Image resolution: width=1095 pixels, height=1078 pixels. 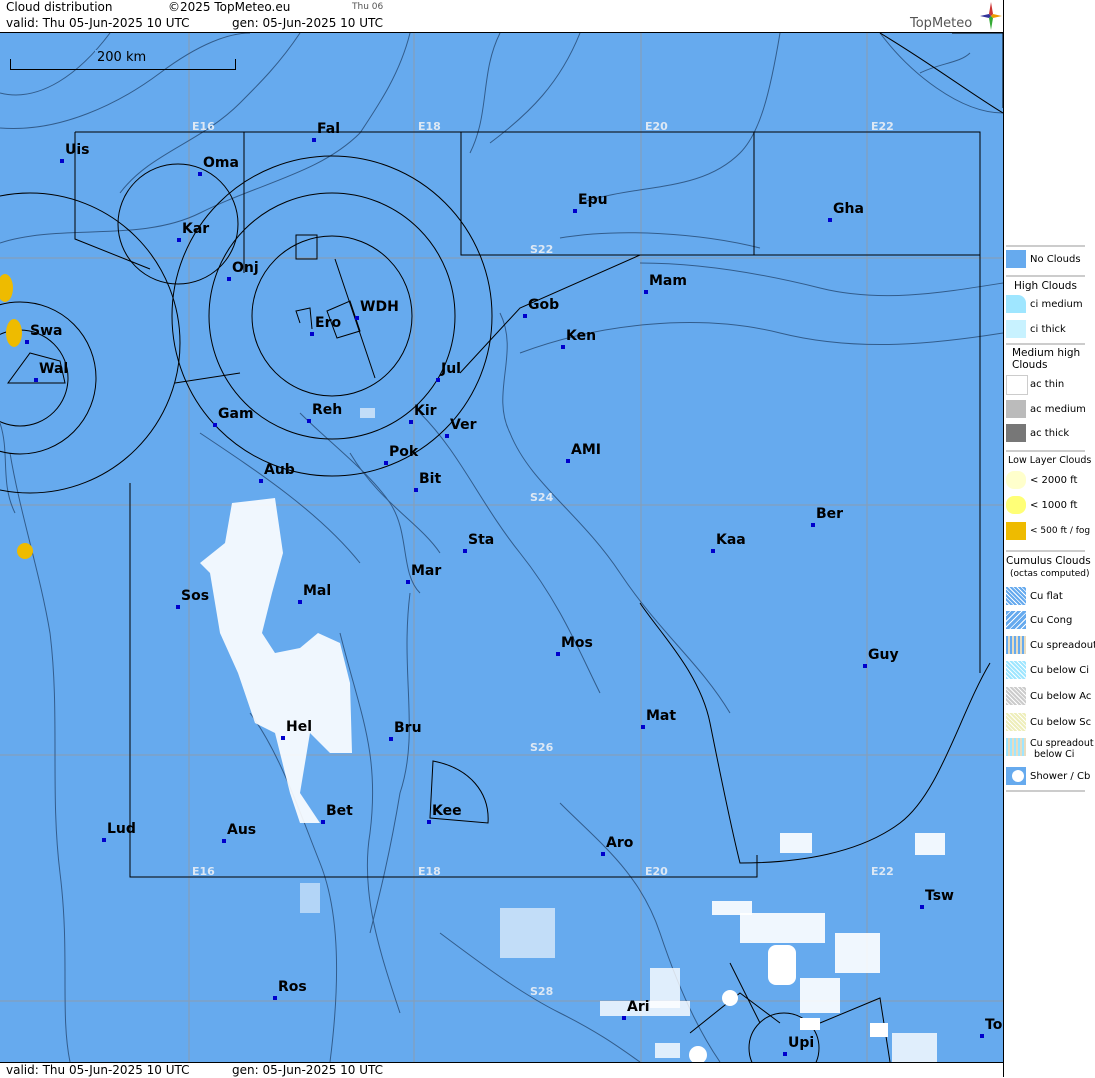 I want to click on ac-medium-swatch, so click(x=1016, y=409).